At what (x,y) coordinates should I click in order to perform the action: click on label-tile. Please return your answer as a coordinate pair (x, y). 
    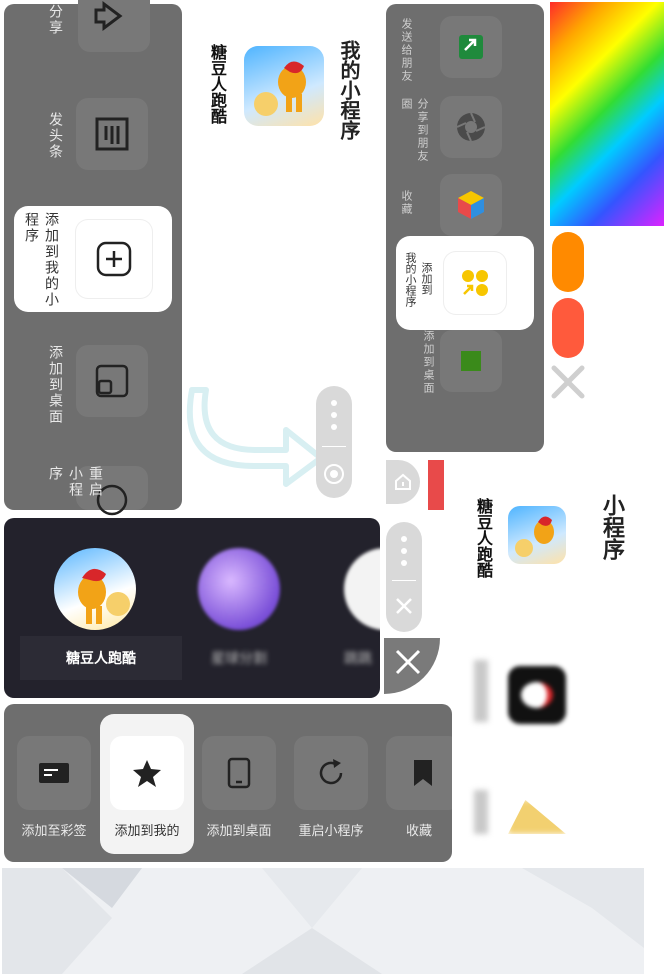
    Looking at the image, I should click on (54, 773).